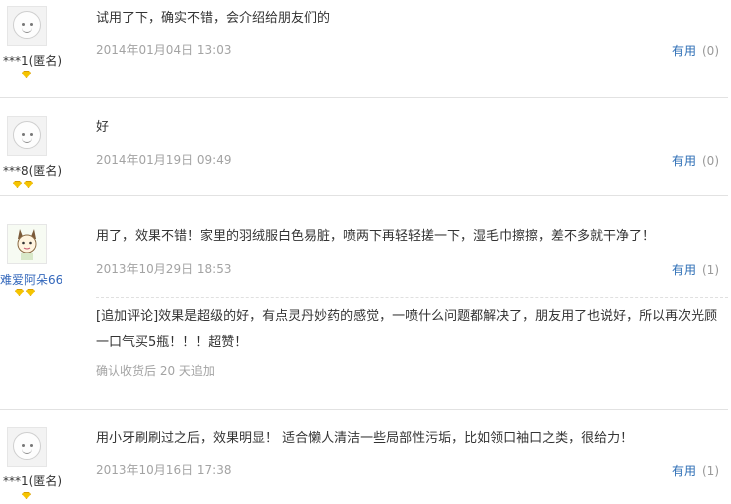 The height and width of the screenshot is (504, 731). Describe the element at coordinates (32, 171) in the screenshot. I see `username: ***8(匿名)` at that location.